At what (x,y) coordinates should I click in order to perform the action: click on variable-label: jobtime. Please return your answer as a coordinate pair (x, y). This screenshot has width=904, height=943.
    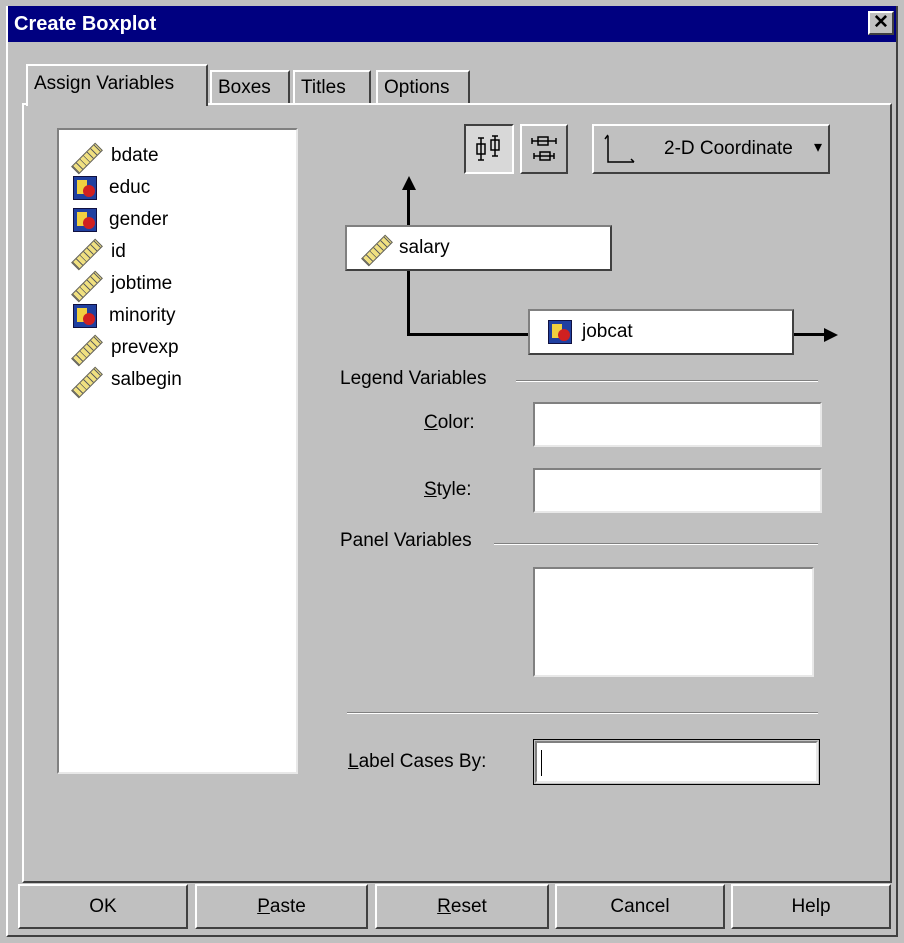
    Looking at the image, I should click on (142, 283).